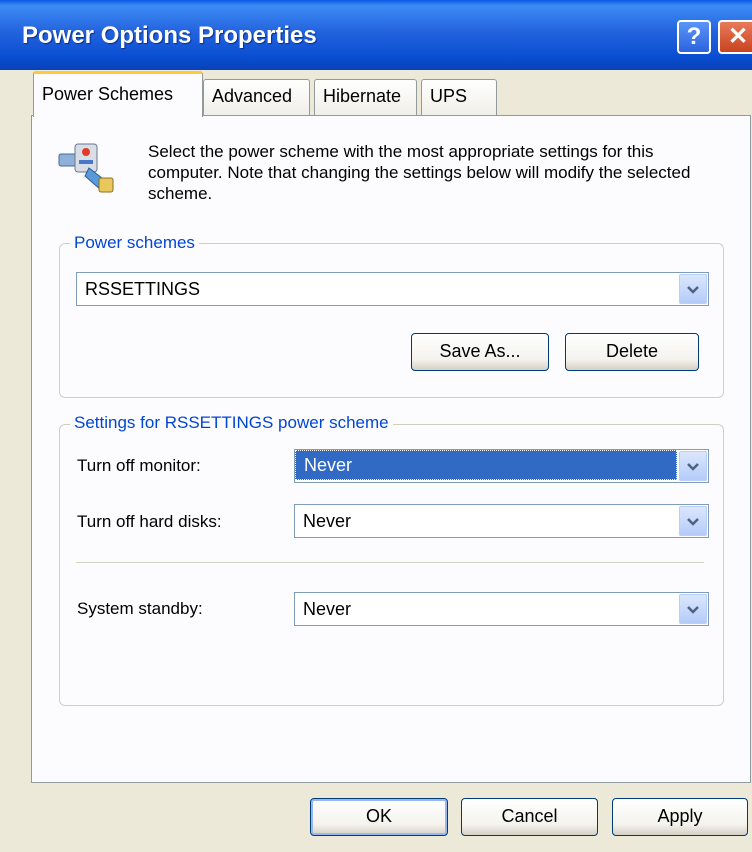 The image size is (752, 852). Describe the element at coordinates (632, 352) in the screenshot. I see `delete-button: Delete` at that location.